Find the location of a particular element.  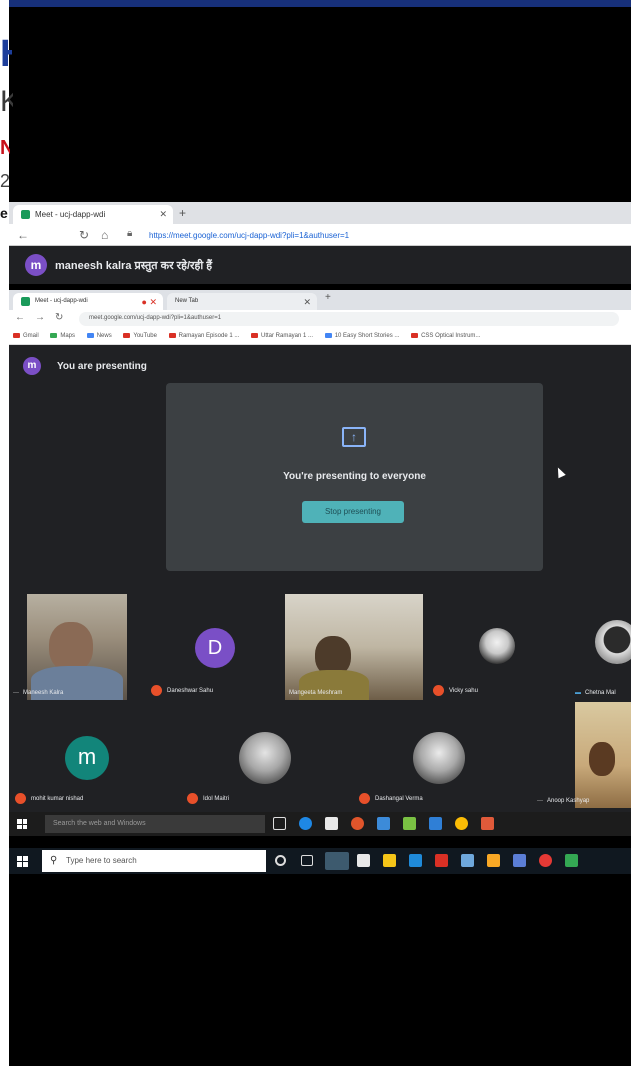

inner-tab-meet: Meet - ucj-dapp-wdi ● ✕ is located at coordinates (88, 301).